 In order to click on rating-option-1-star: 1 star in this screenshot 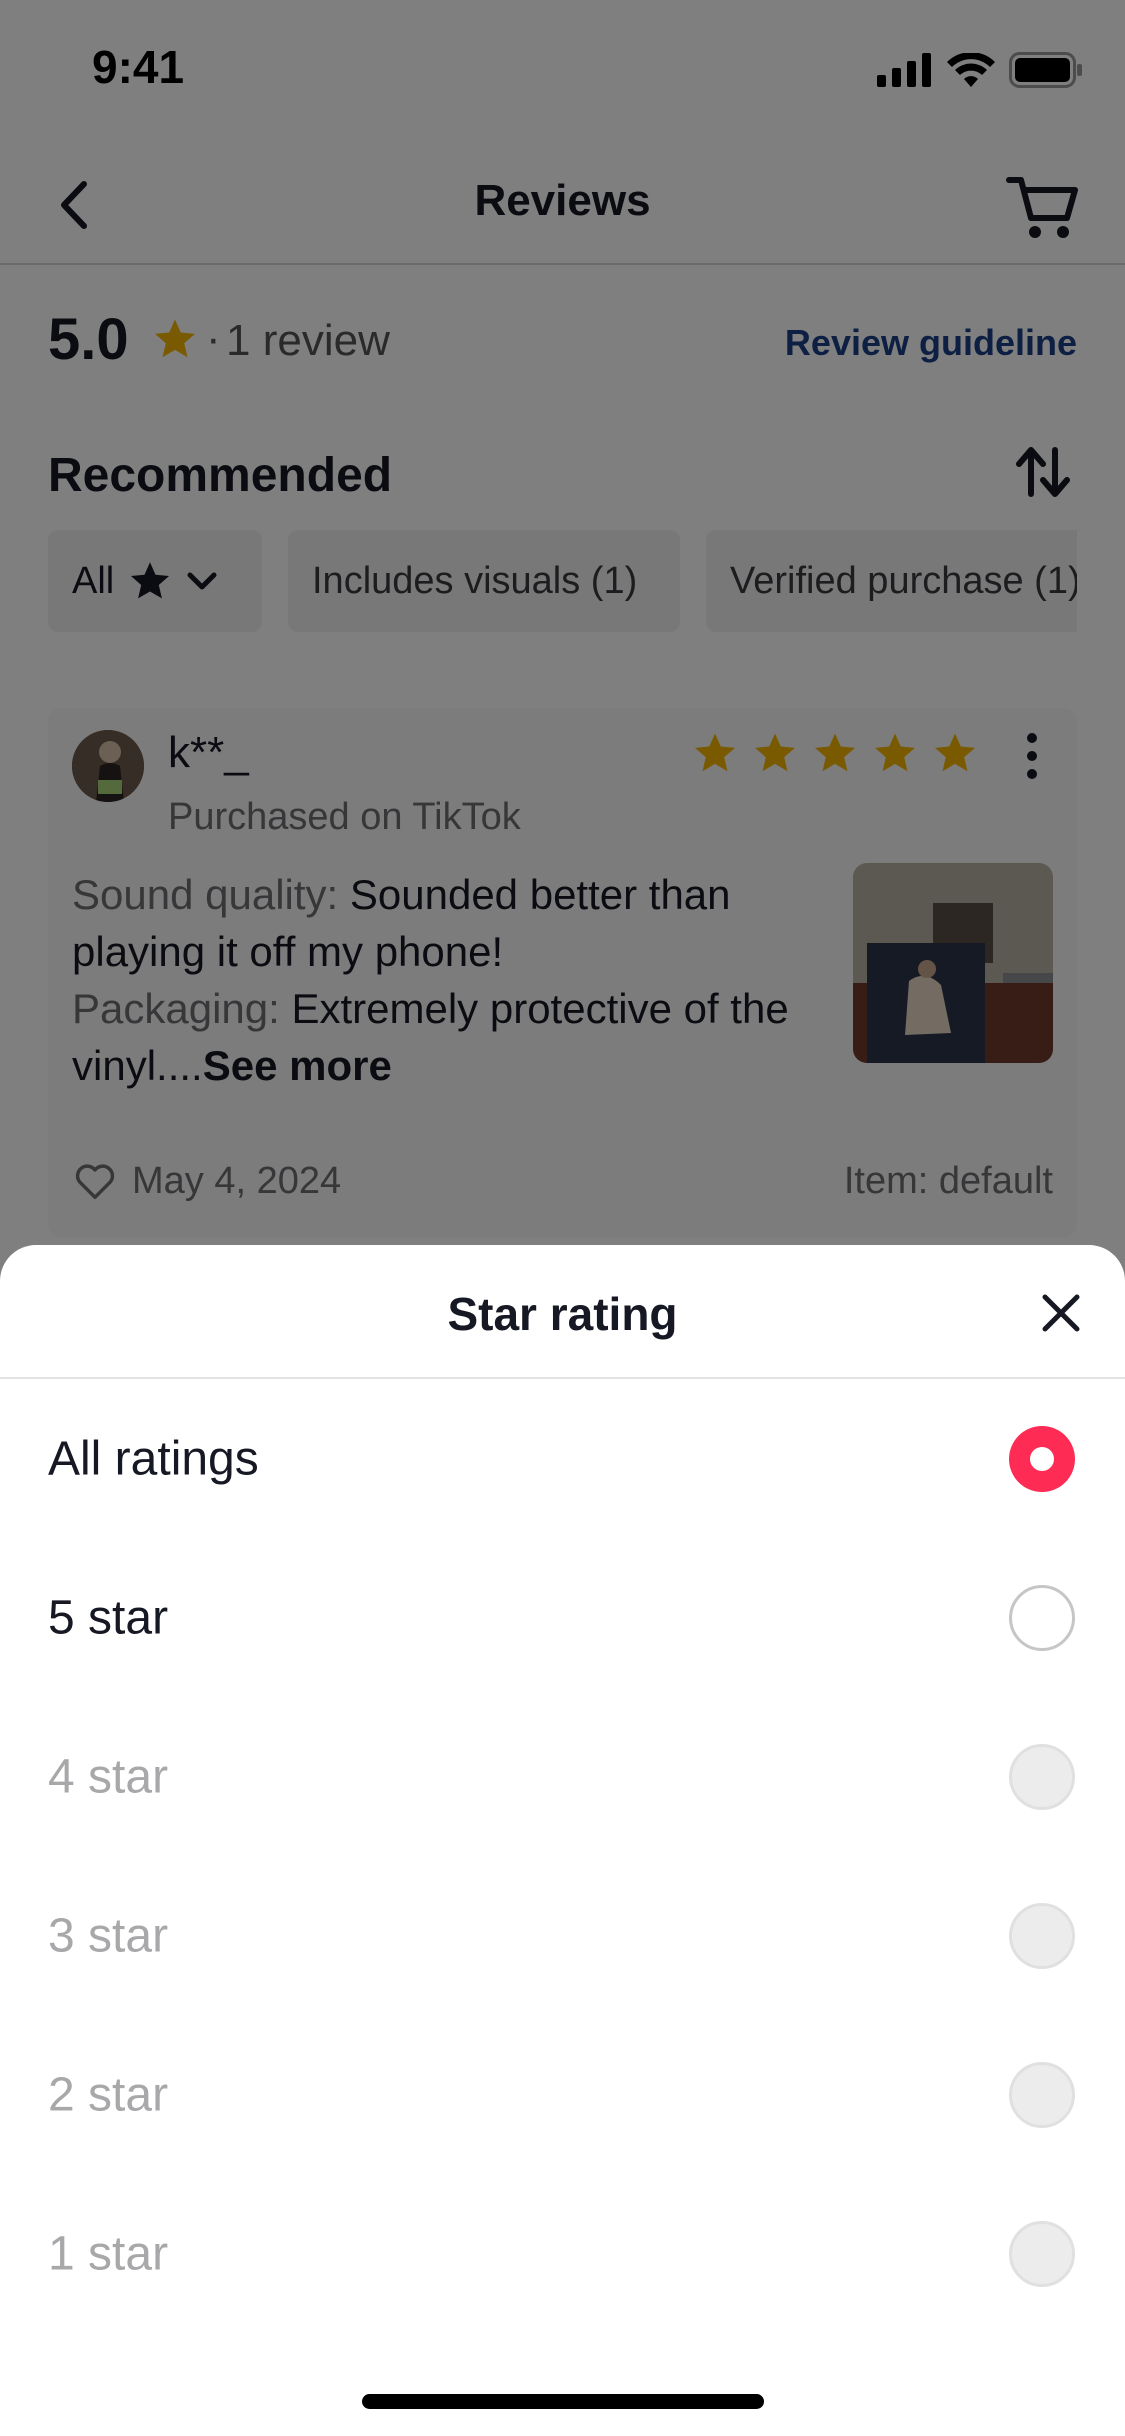, I will do `click(562, 2253)`.